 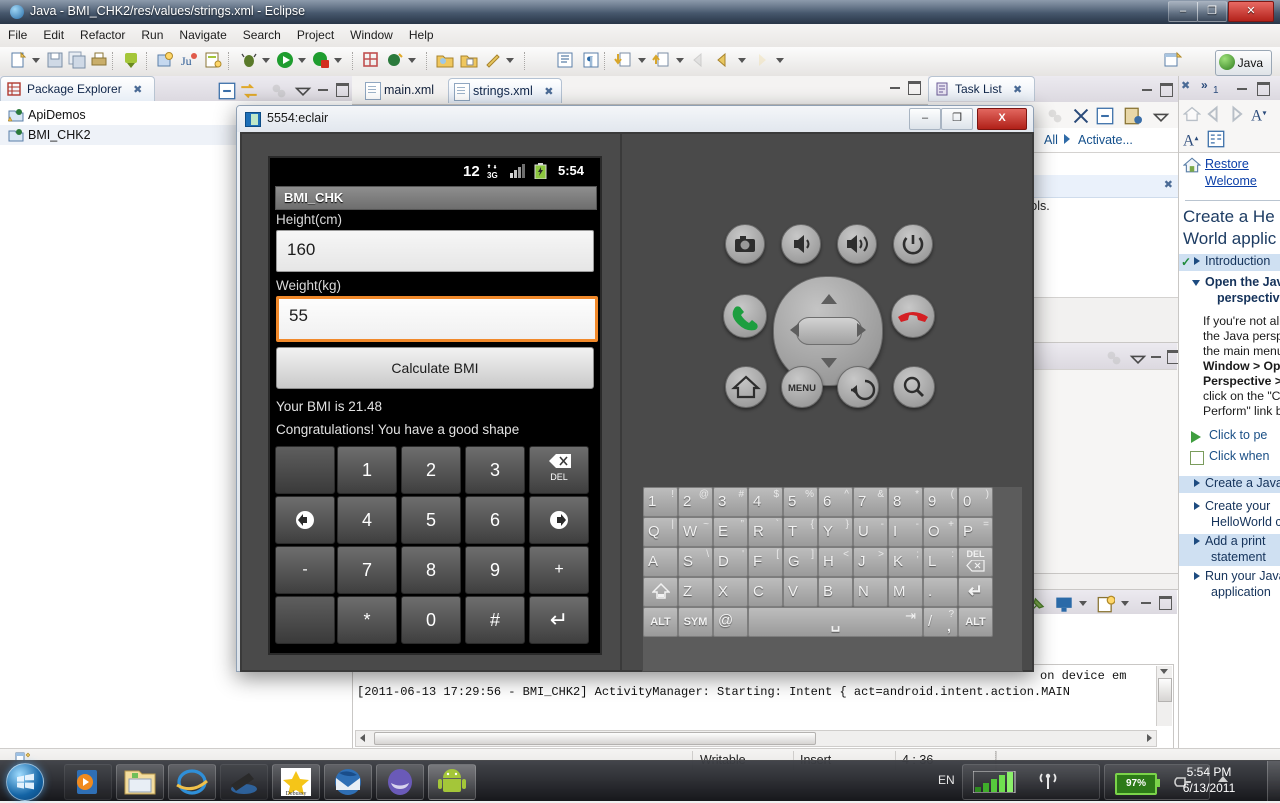 I want to click on android-sdk-manager-button, so click(x=132, y=61).